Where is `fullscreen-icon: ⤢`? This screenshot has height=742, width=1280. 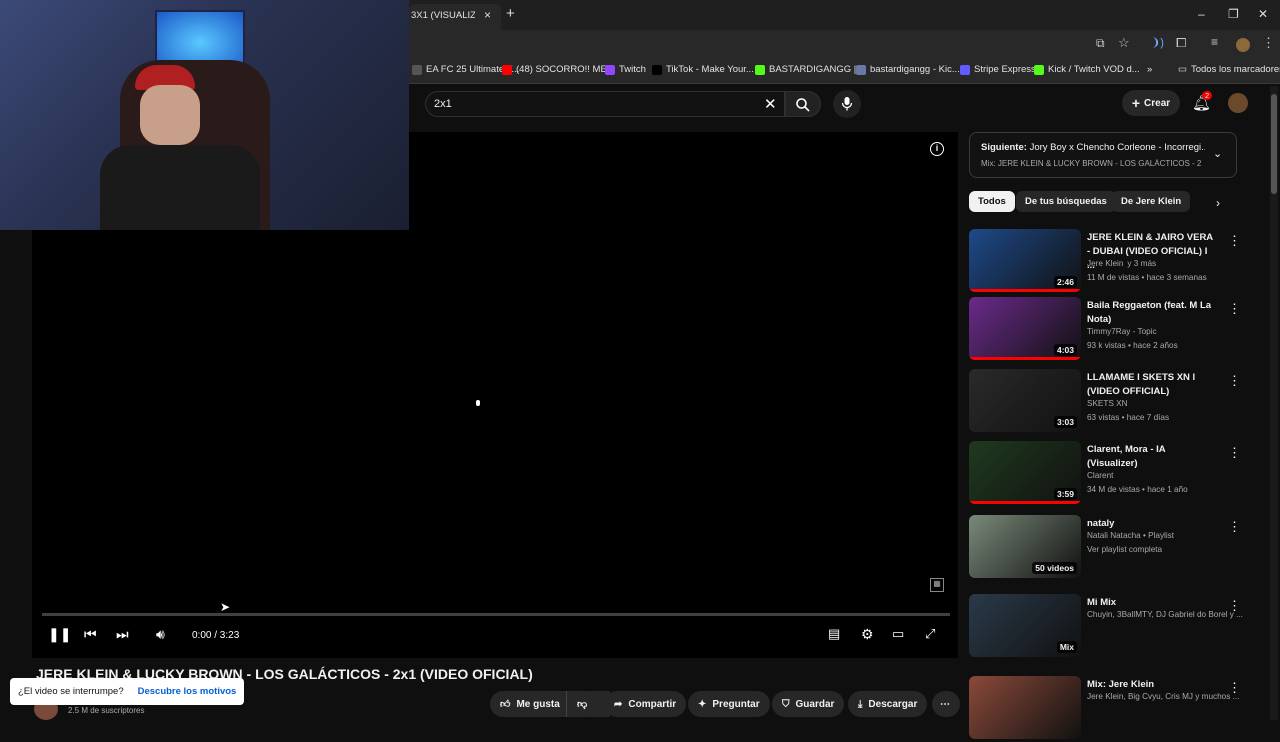 fullscreen-icon: ⤢ is located at coordinates (930, 634).